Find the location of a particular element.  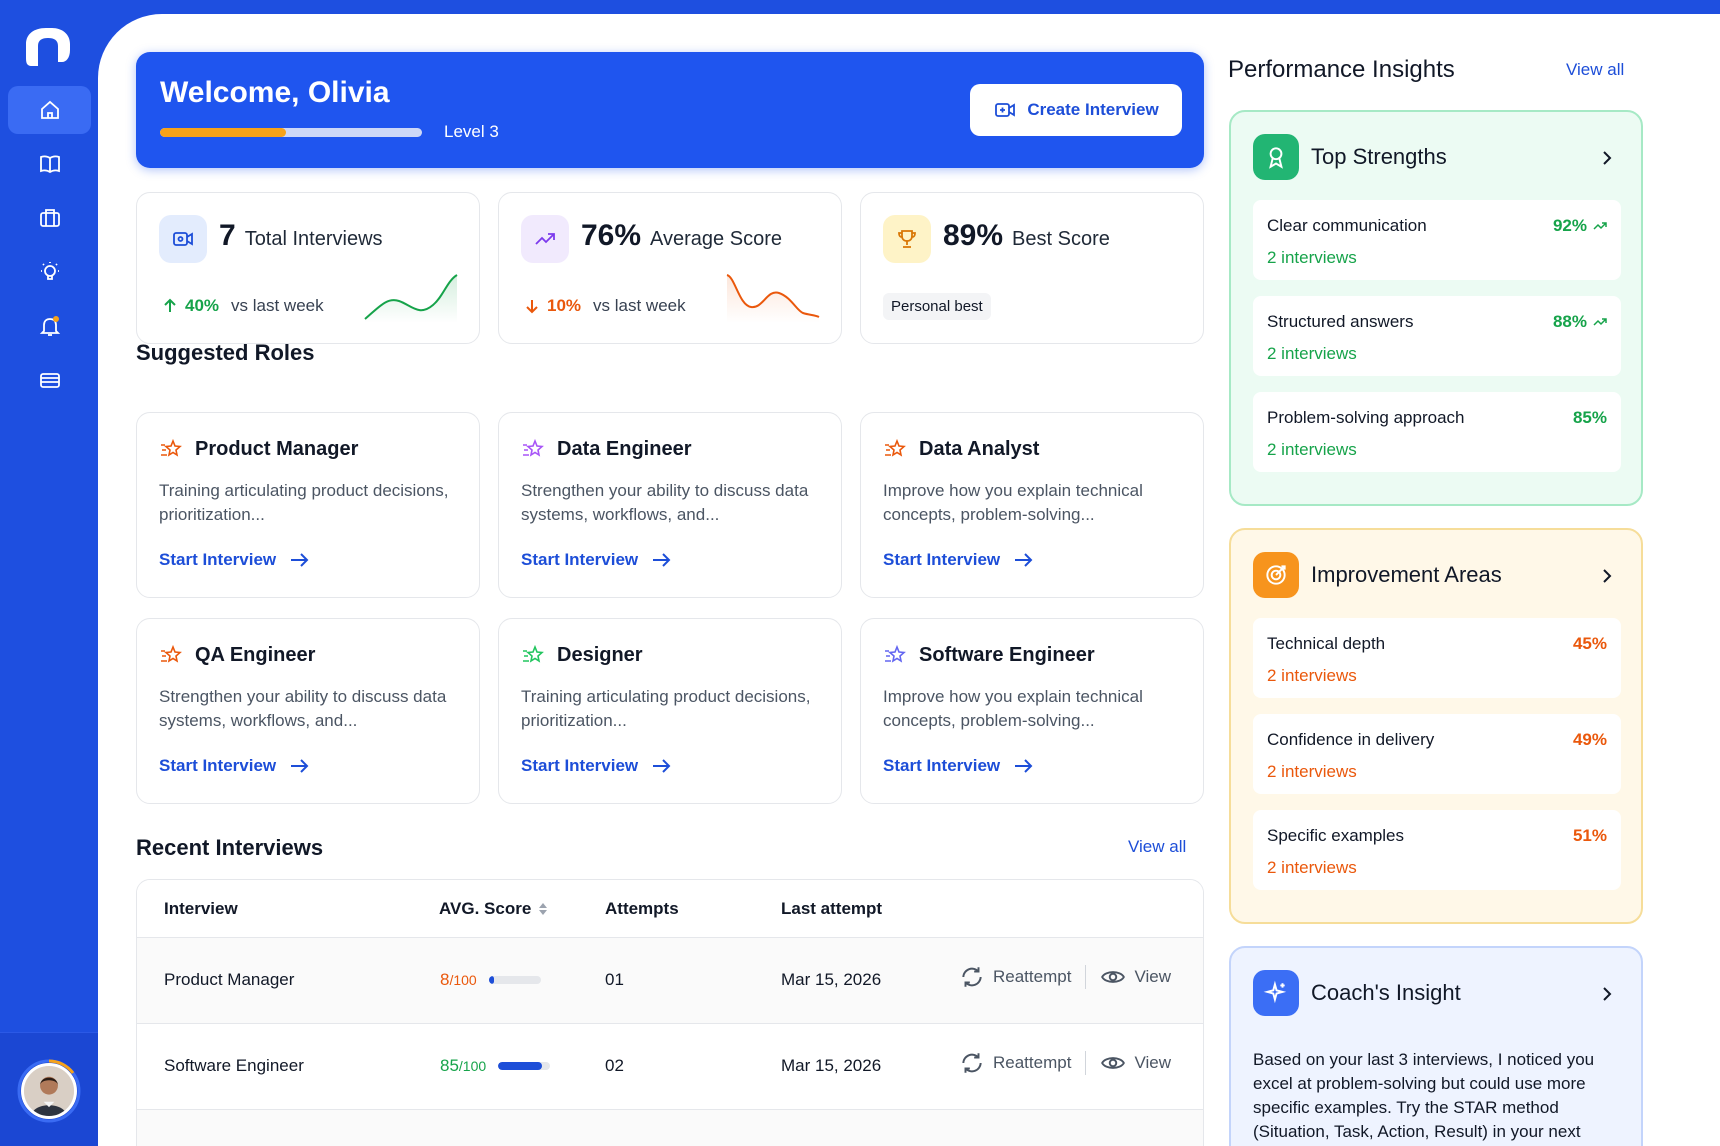

briefcase-icon is located at coordinates (49, 218).